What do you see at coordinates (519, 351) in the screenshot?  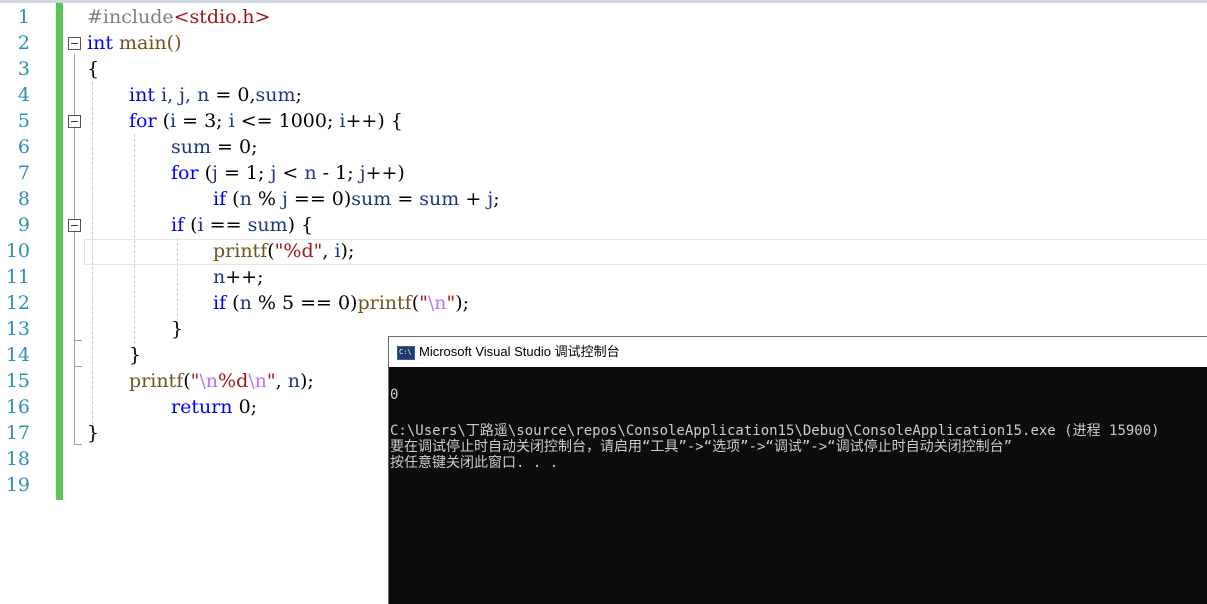 I see `console-title: Microsoft Visual Studio 调试控制台` at bounding box center [519, 351].